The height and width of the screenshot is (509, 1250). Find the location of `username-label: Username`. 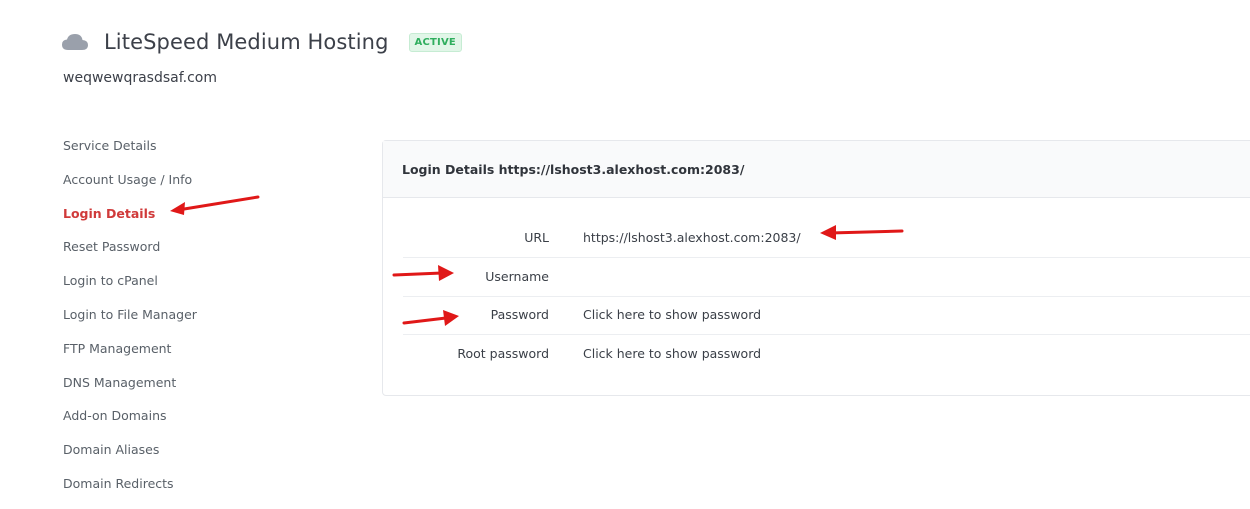

username-label: Username is located at coordinates (517, 276).